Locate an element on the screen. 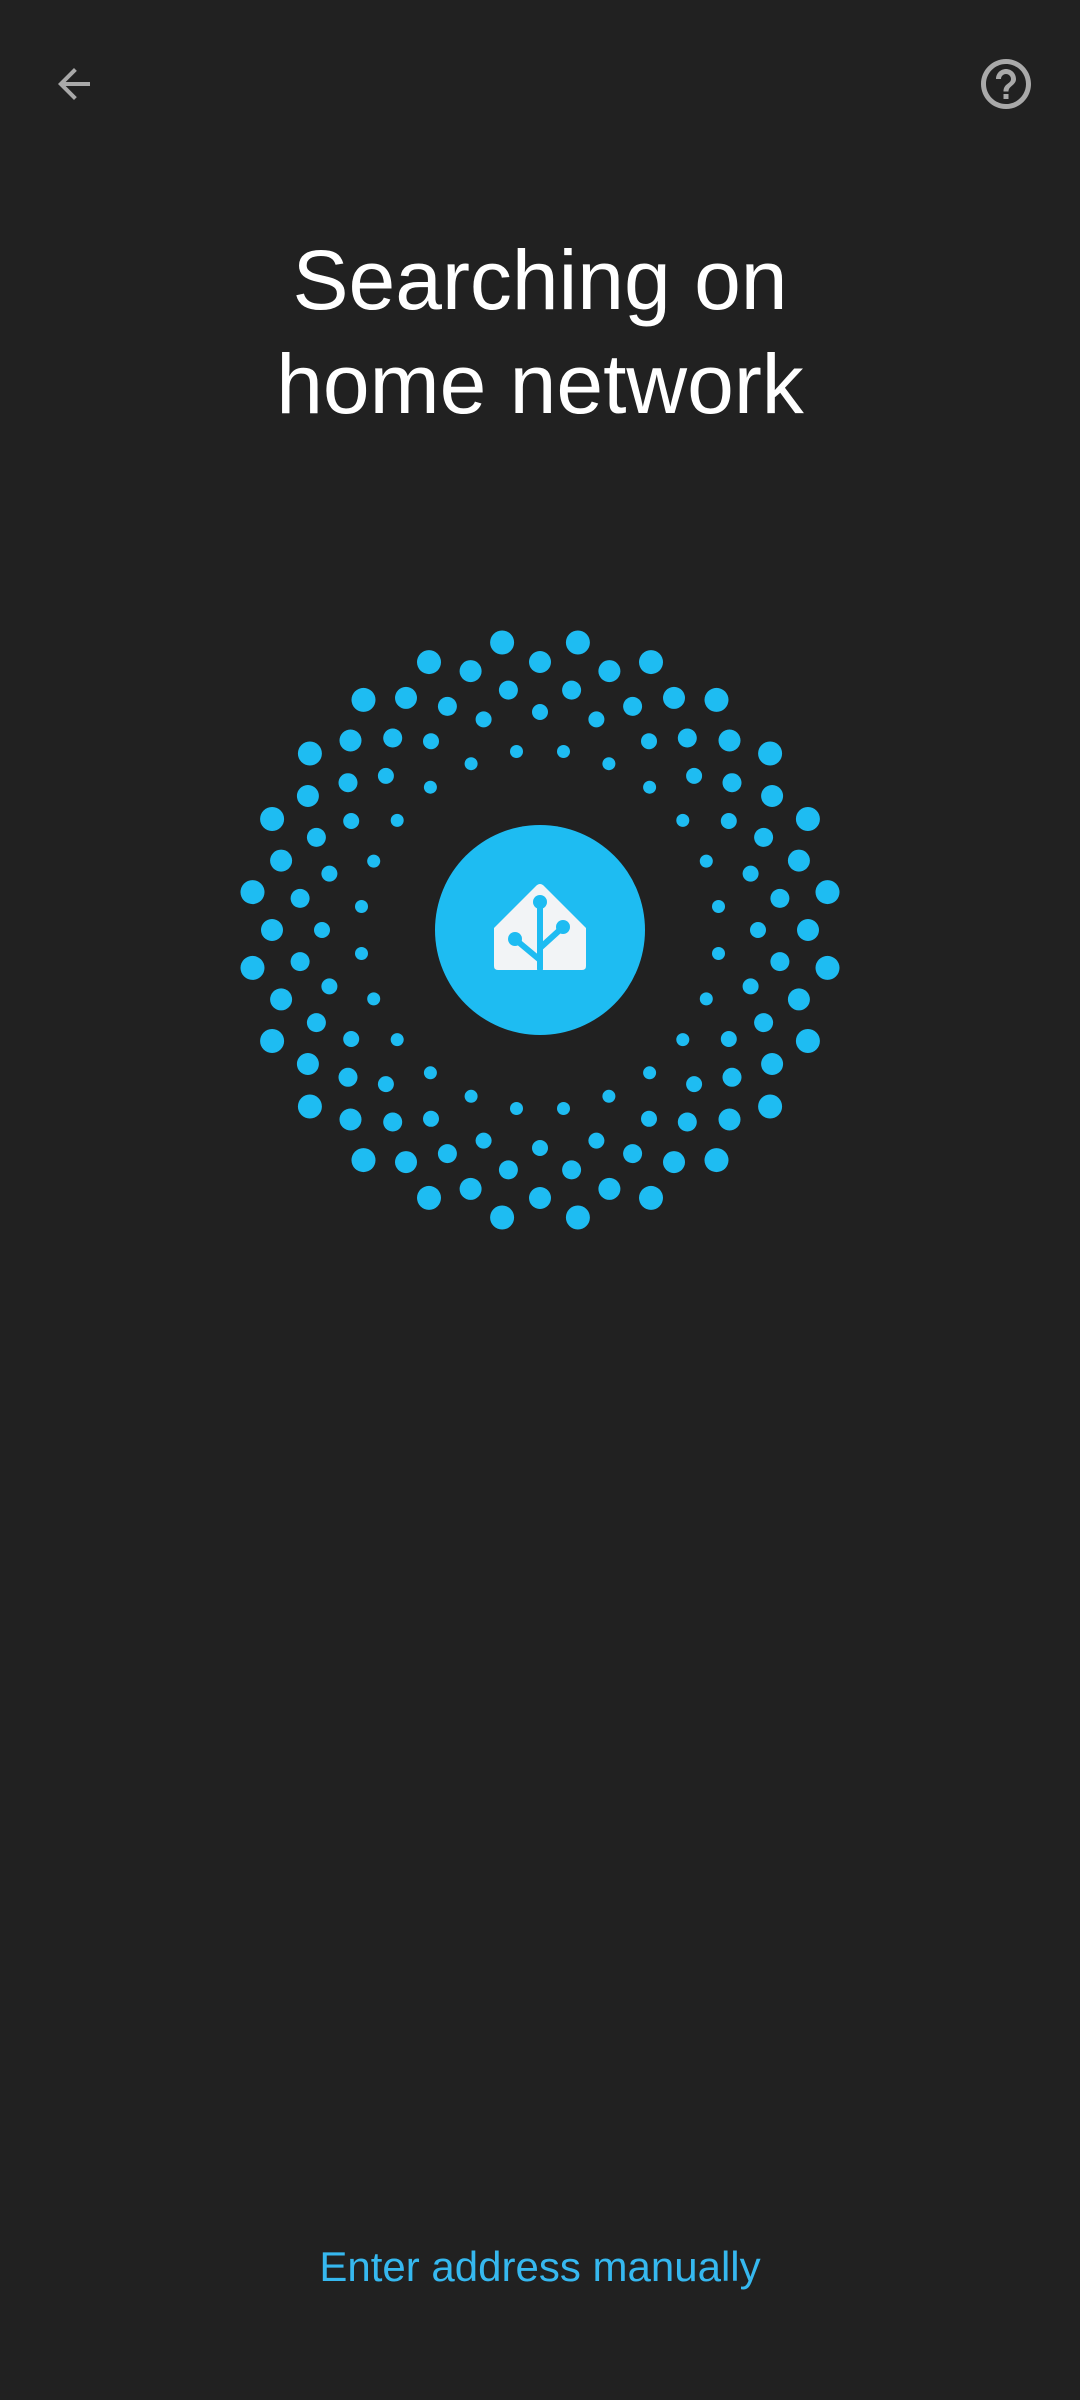 This screenshot has height=2400, width=1080. help-button is located at coordinates (1006, 84).